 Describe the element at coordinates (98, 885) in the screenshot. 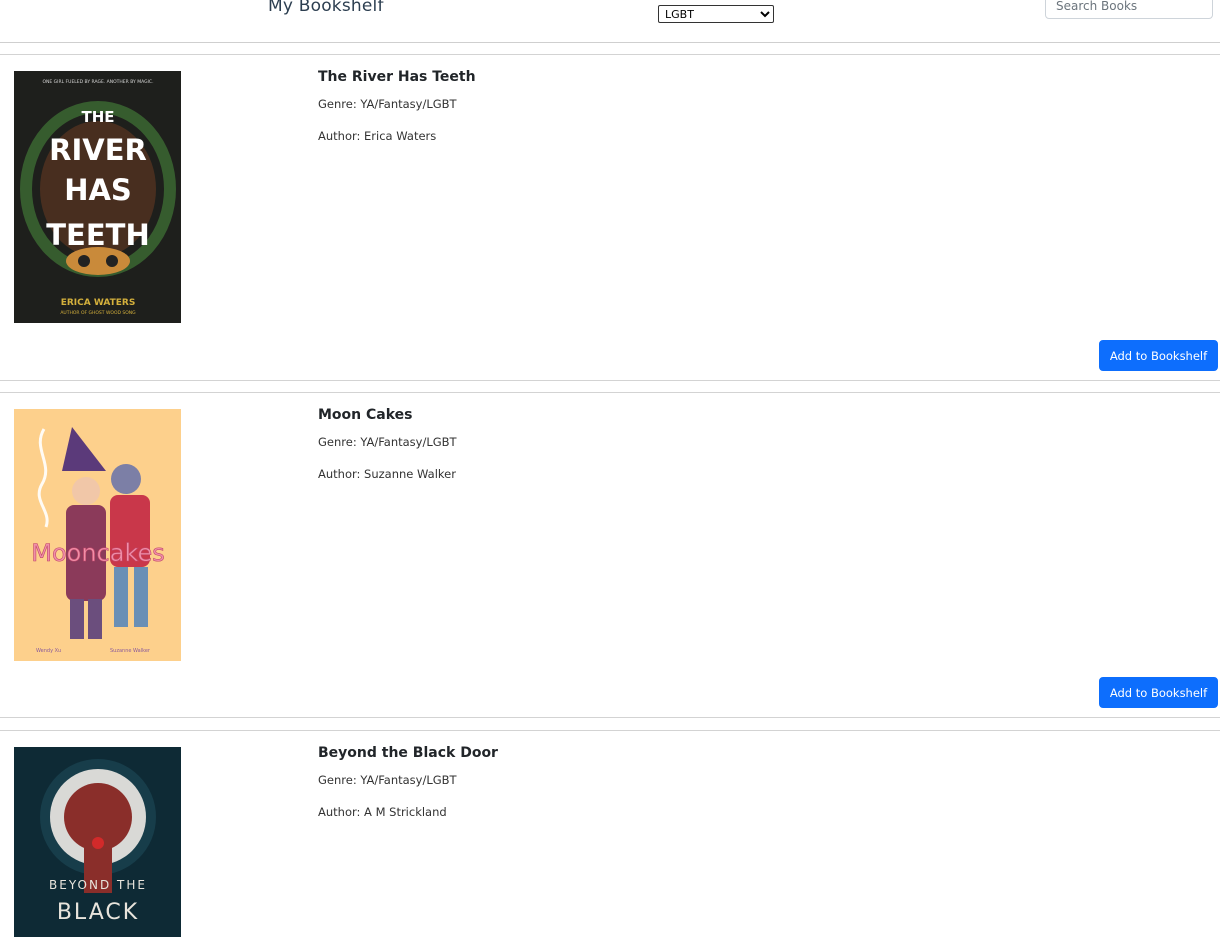

I see `svg-text: BEYOND THE` at that location.